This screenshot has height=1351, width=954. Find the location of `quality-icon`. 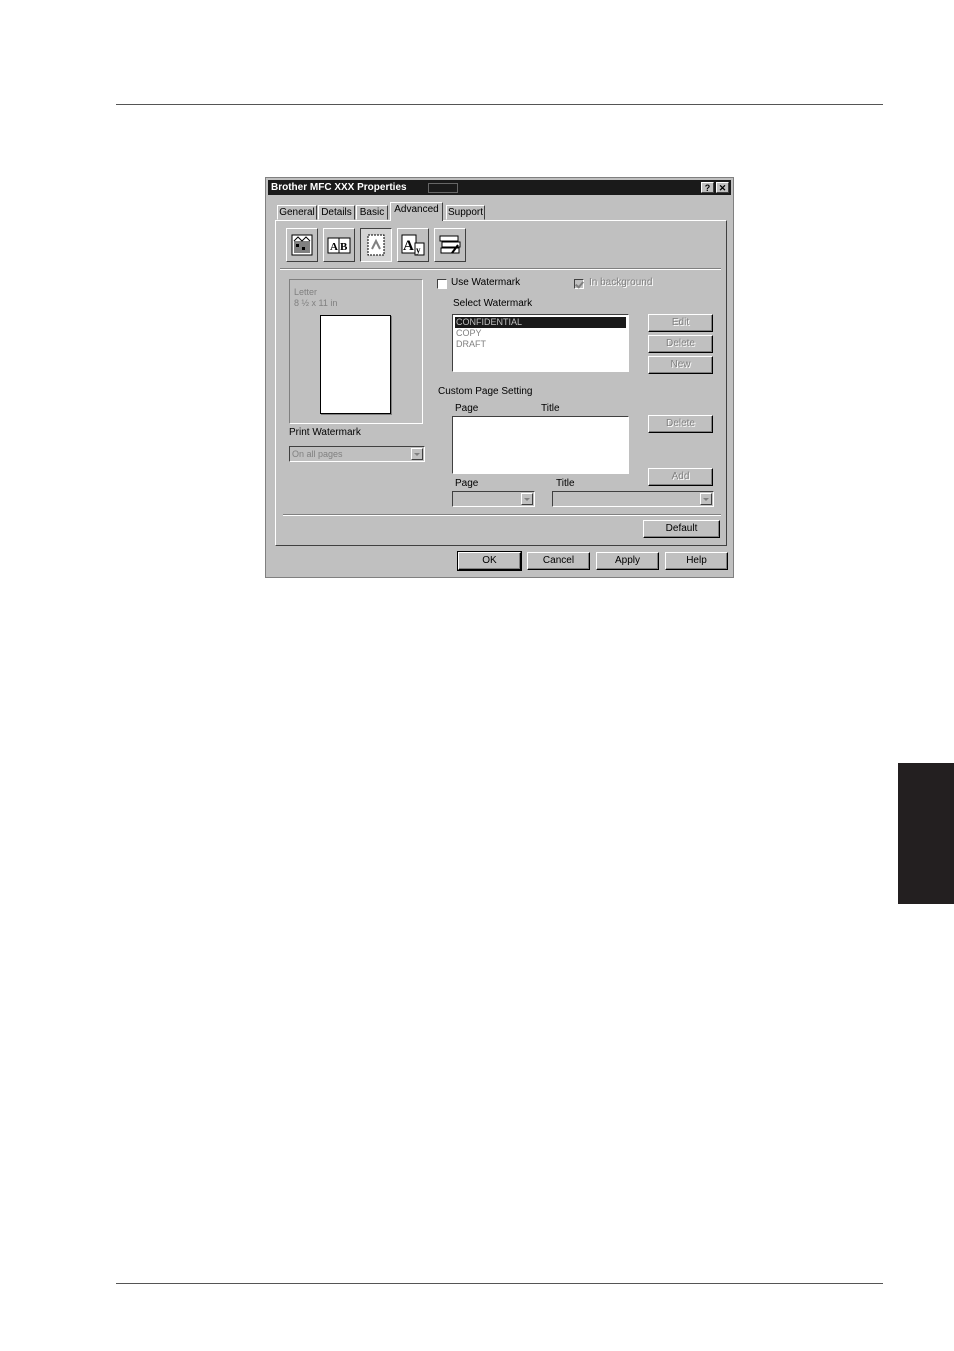

quality-icon is located at coordinates (302, 245).